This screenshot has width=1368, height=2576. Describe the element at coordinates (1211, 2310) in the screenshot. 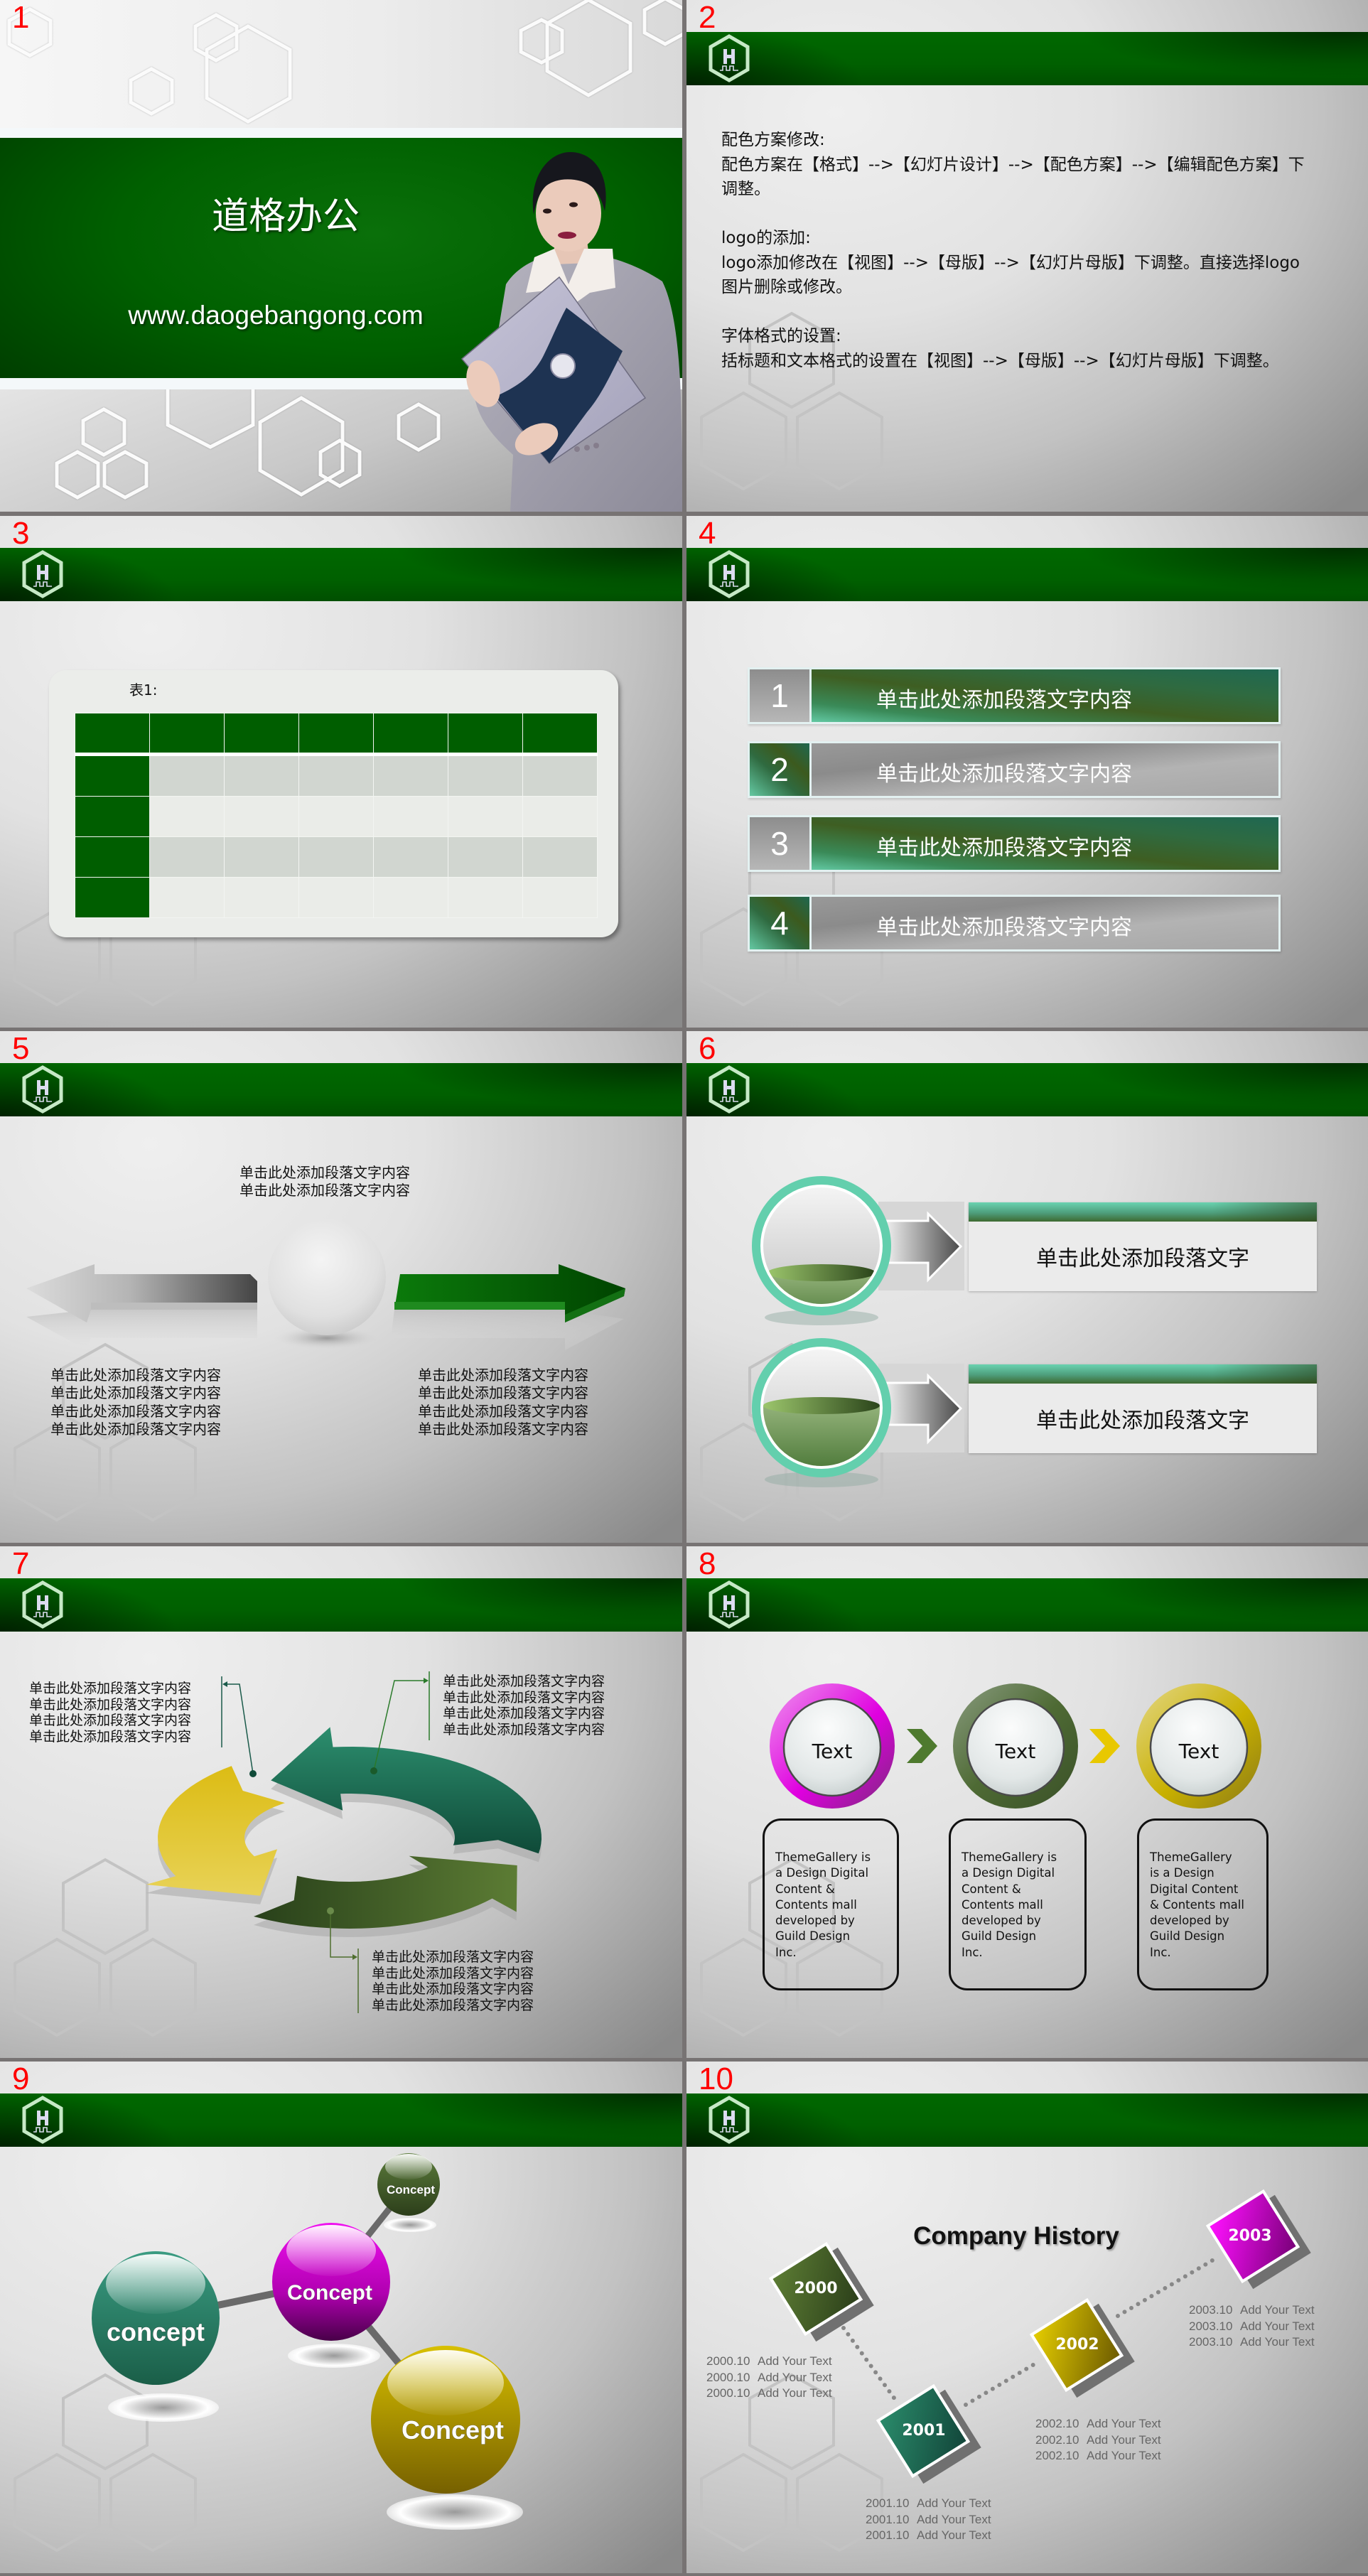

I see `note-date: 2003.10` at that location.